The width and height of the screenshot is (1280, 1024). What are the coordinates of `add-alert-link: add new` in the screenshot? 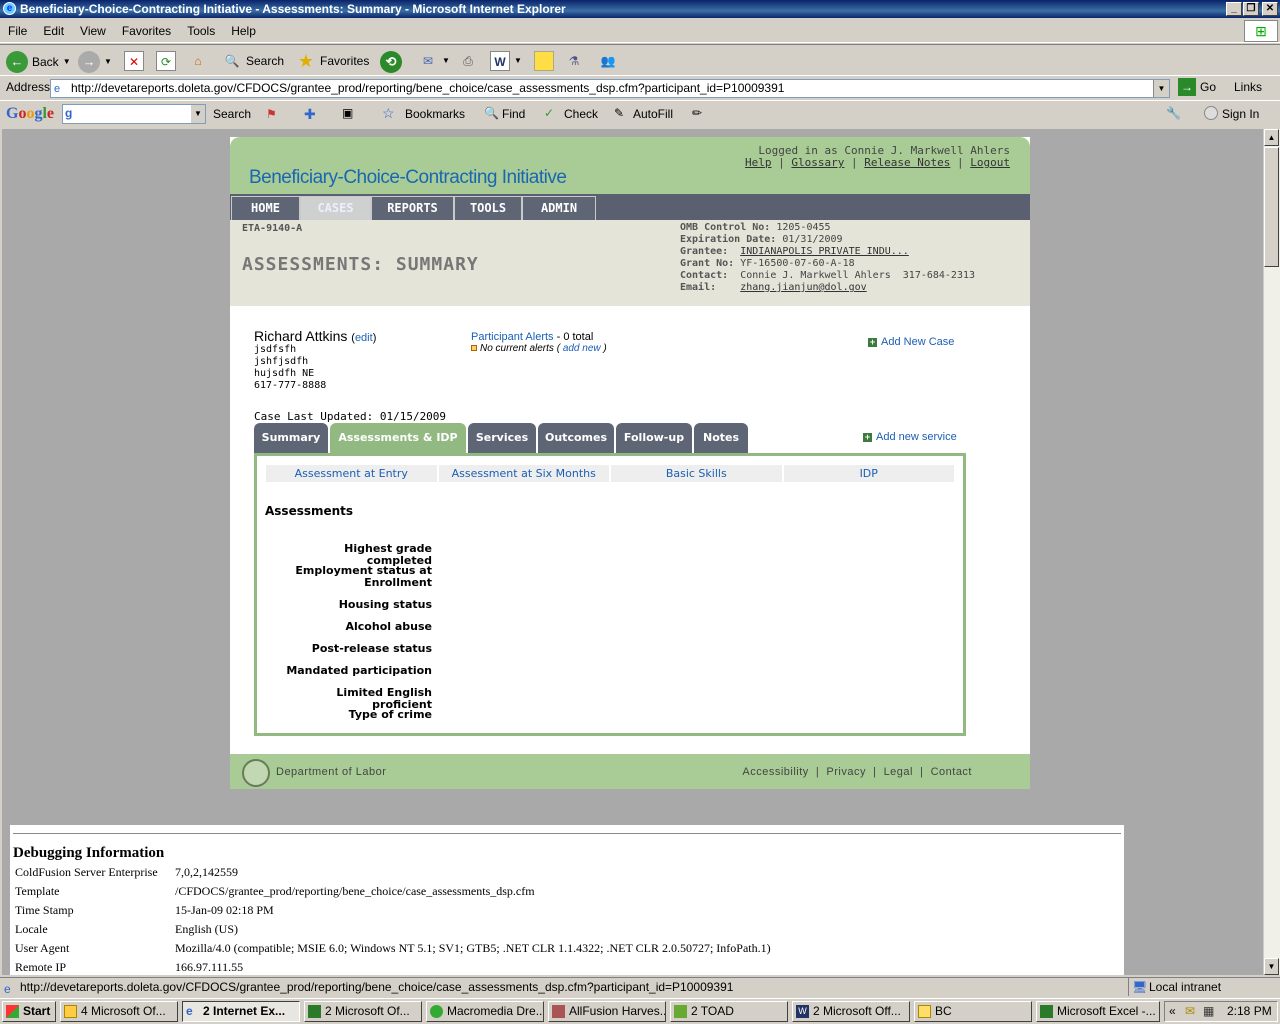 It's located at (582, 348).